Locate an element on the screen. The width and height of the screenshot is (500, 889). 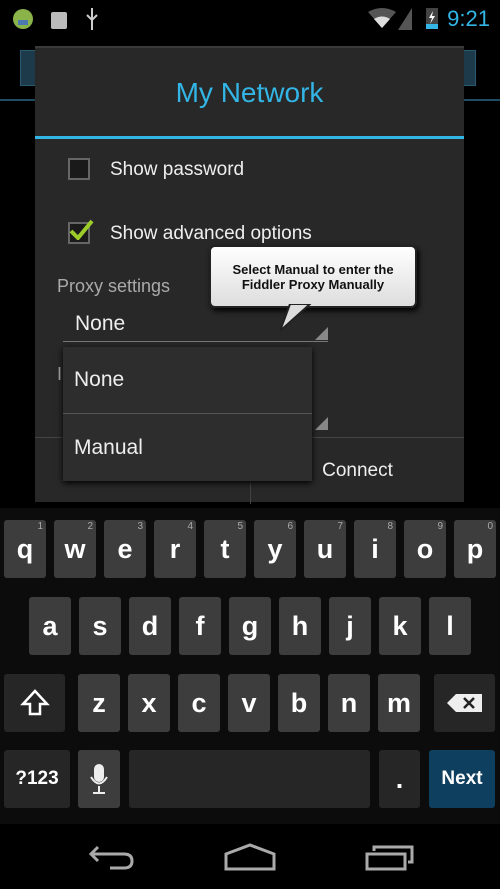
backspace-key is located at coordinates (464, 703).